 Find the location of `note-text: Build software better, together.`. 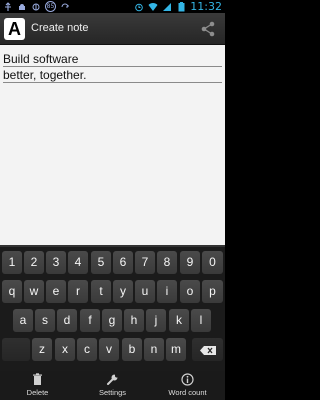

note-text: Build software better, together. is located at coordinates (112, 67).